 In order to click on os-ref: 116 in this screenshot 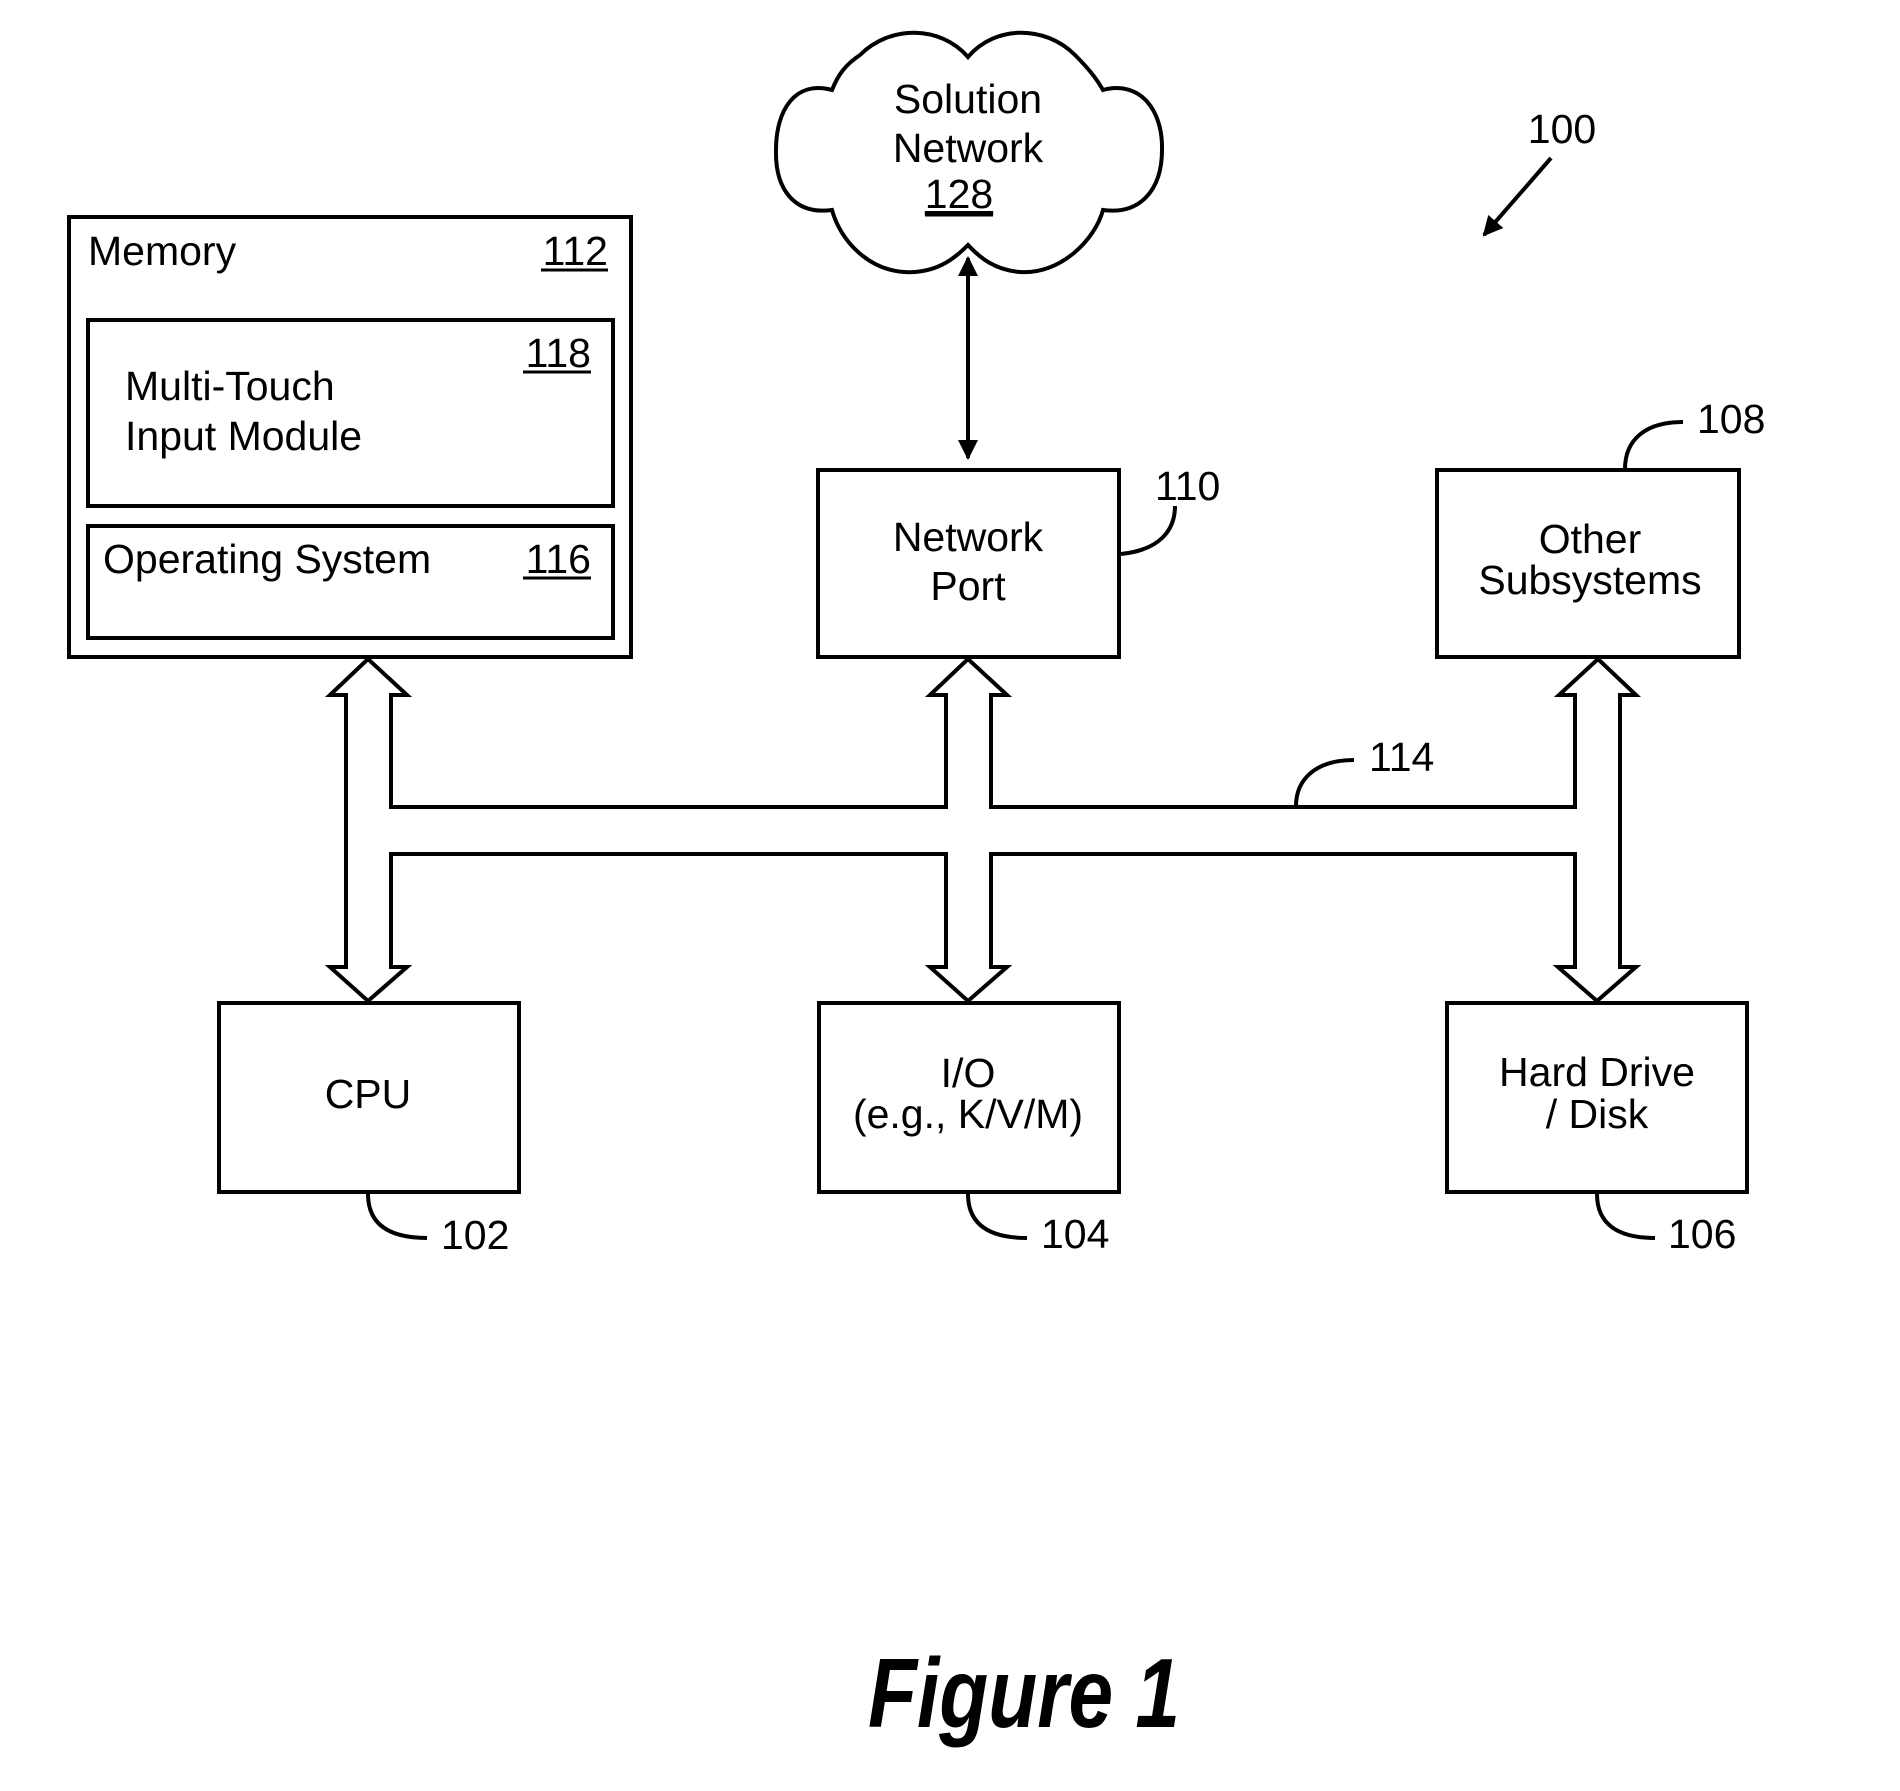, I will do `click(558, 559)`.